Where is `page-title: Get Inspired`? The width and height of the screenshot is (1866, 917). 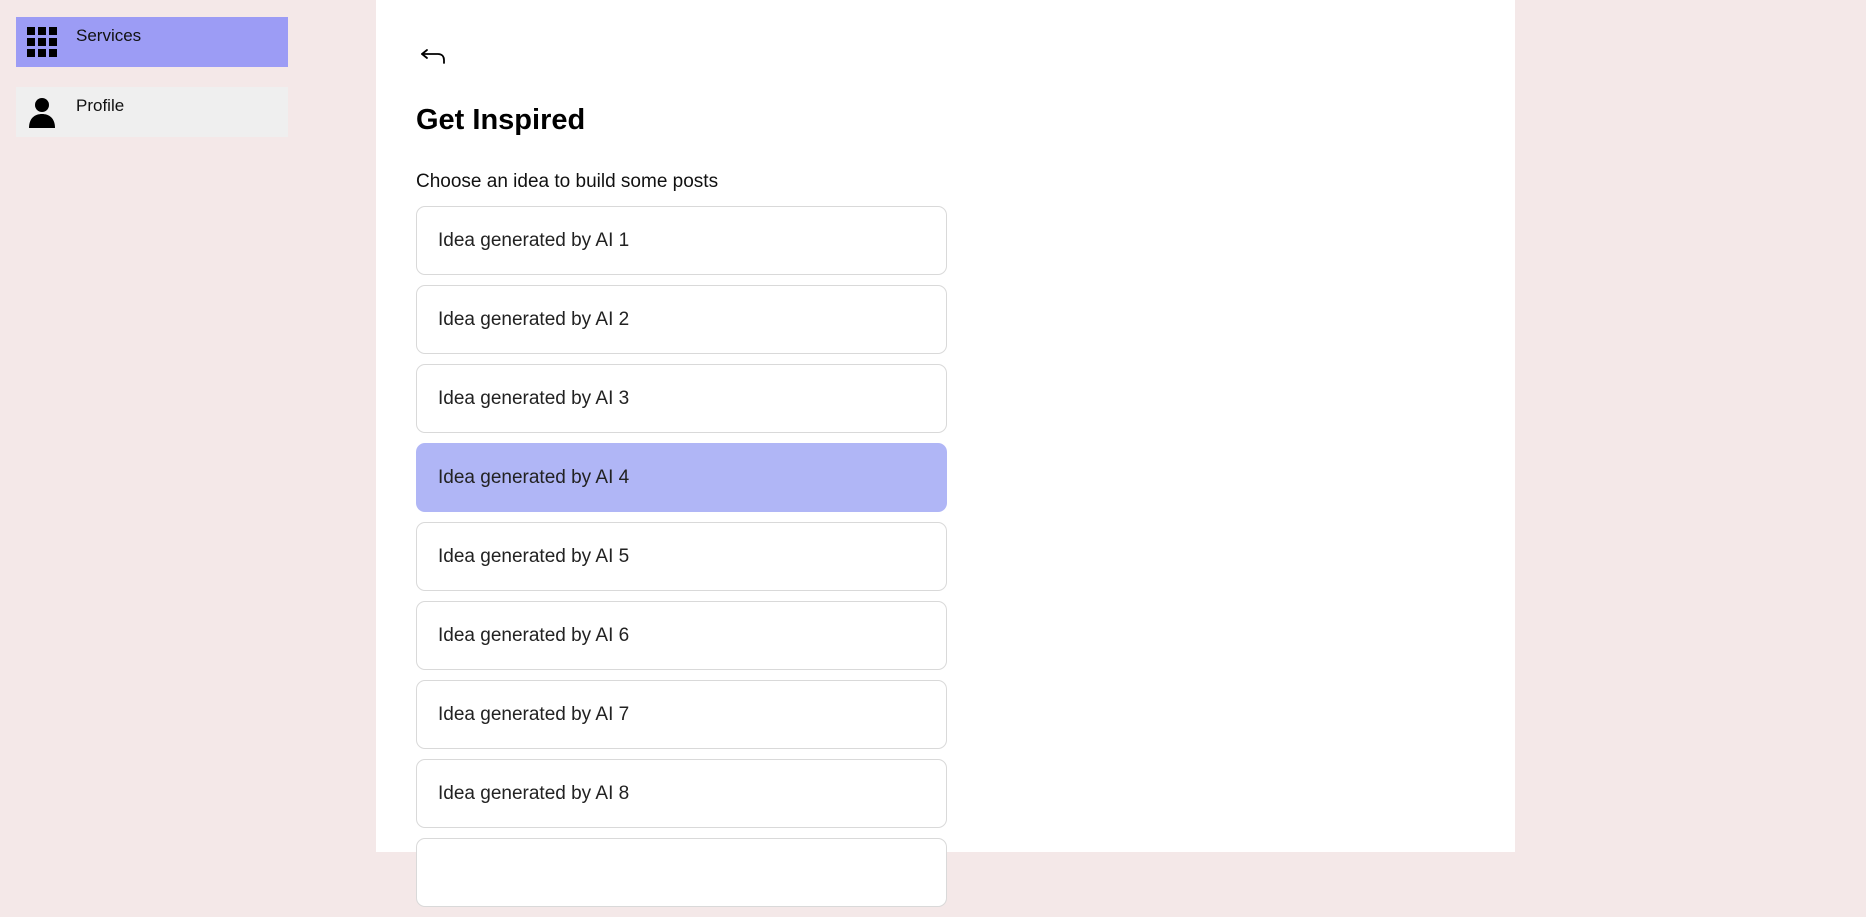
page-title: Get Inspired is located at coordinates (501, 120).